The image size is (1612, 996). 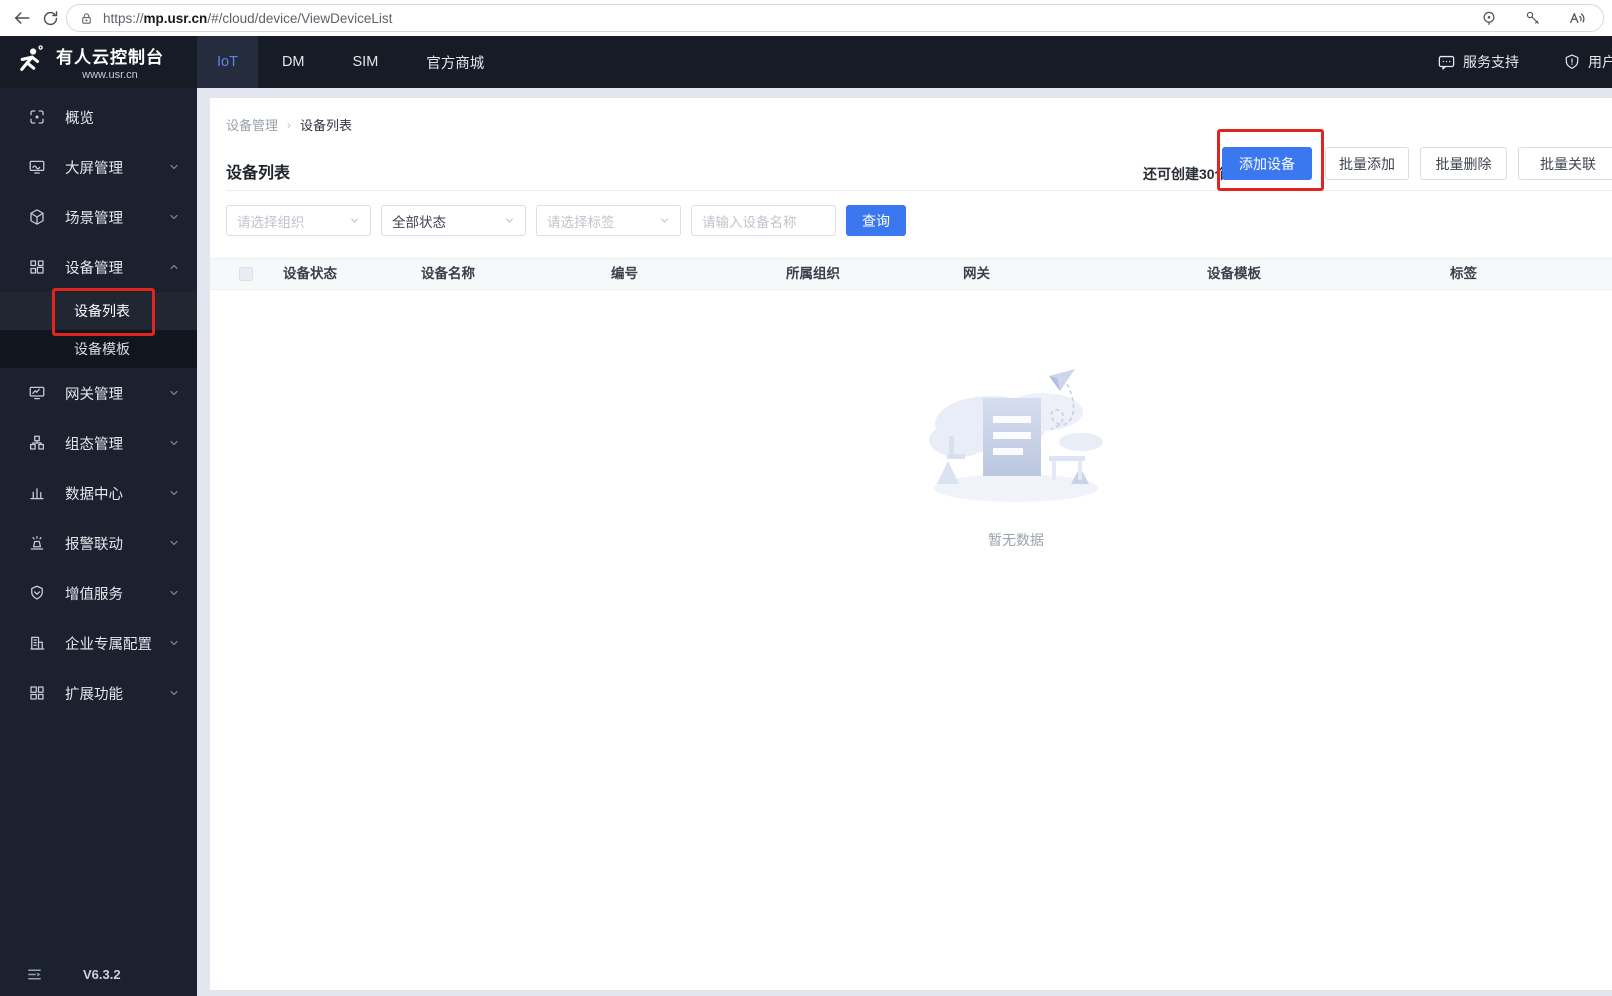 I want to click on column-header-serial: 编号, so click(x=624, y=274).